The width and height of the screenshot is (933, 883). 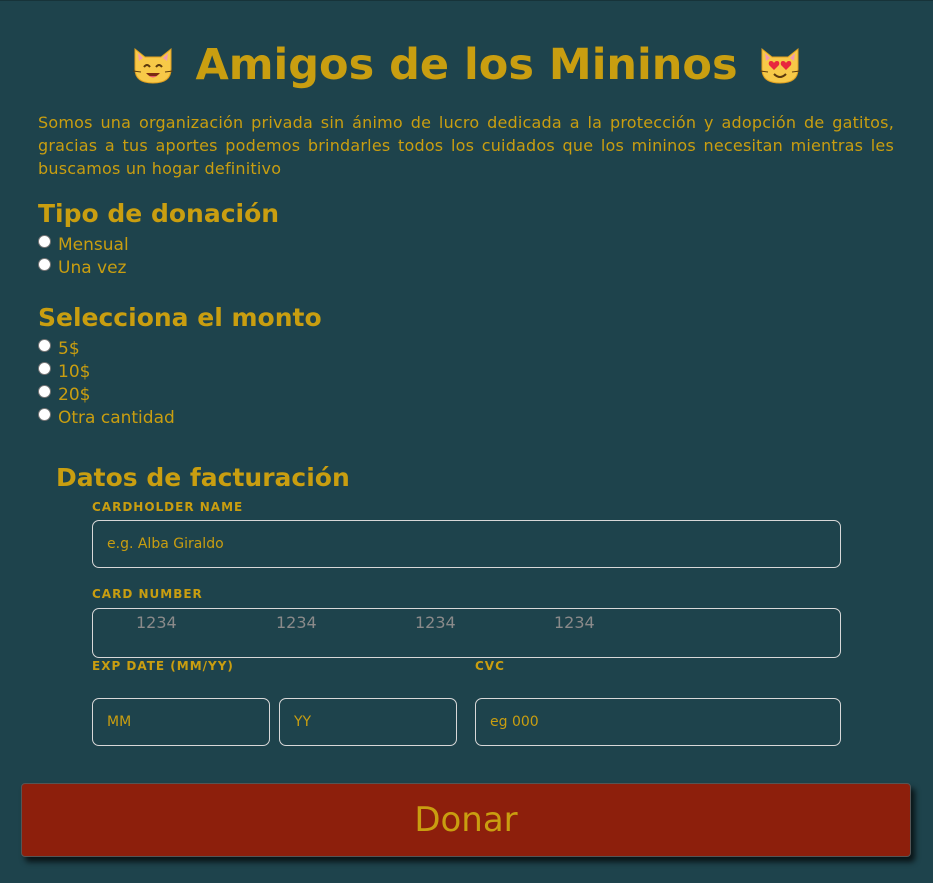 What do you see at coordinates (514, 722) in the screenshot?
I see `cvc-placeholder: eg 000` at bounding box center [514, 722].